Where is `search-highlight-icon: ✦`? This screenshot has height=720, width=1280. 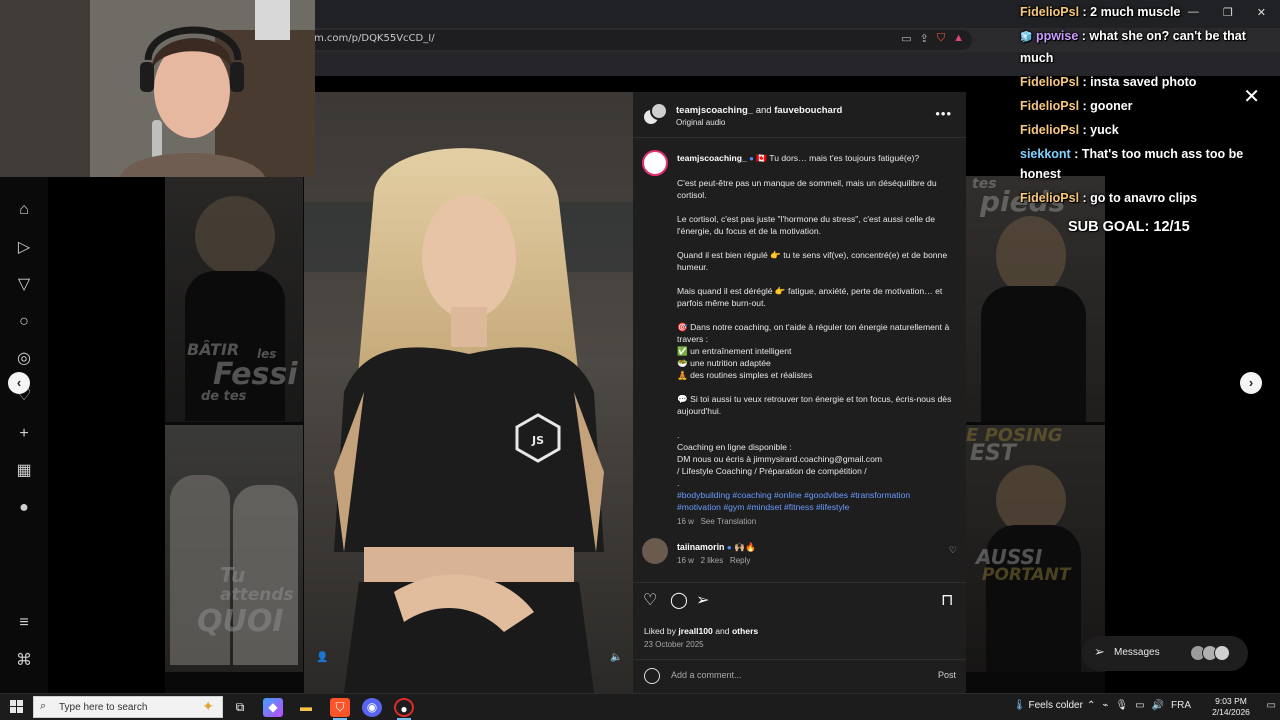 search-highlight-icon: ✦ is located at coordinates (208, 706).